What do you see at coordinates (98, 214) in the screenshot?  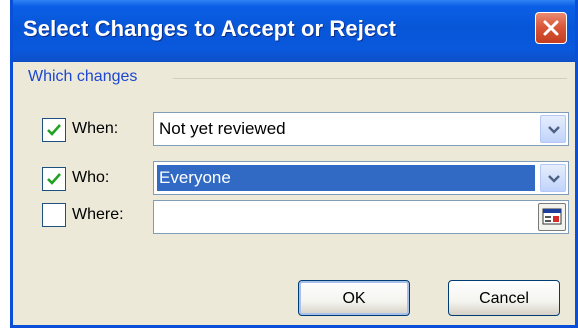 I see `where-label: Where:` at bounding box center [98, 214].